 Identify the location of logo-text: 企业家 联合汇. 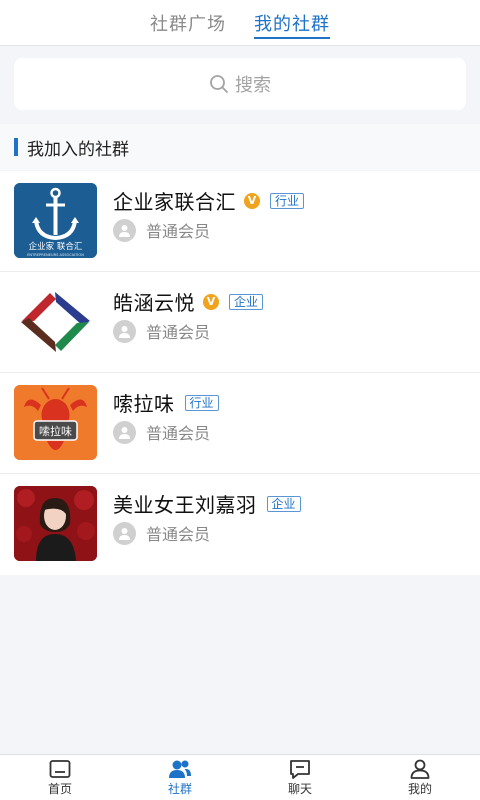
(56, 246).